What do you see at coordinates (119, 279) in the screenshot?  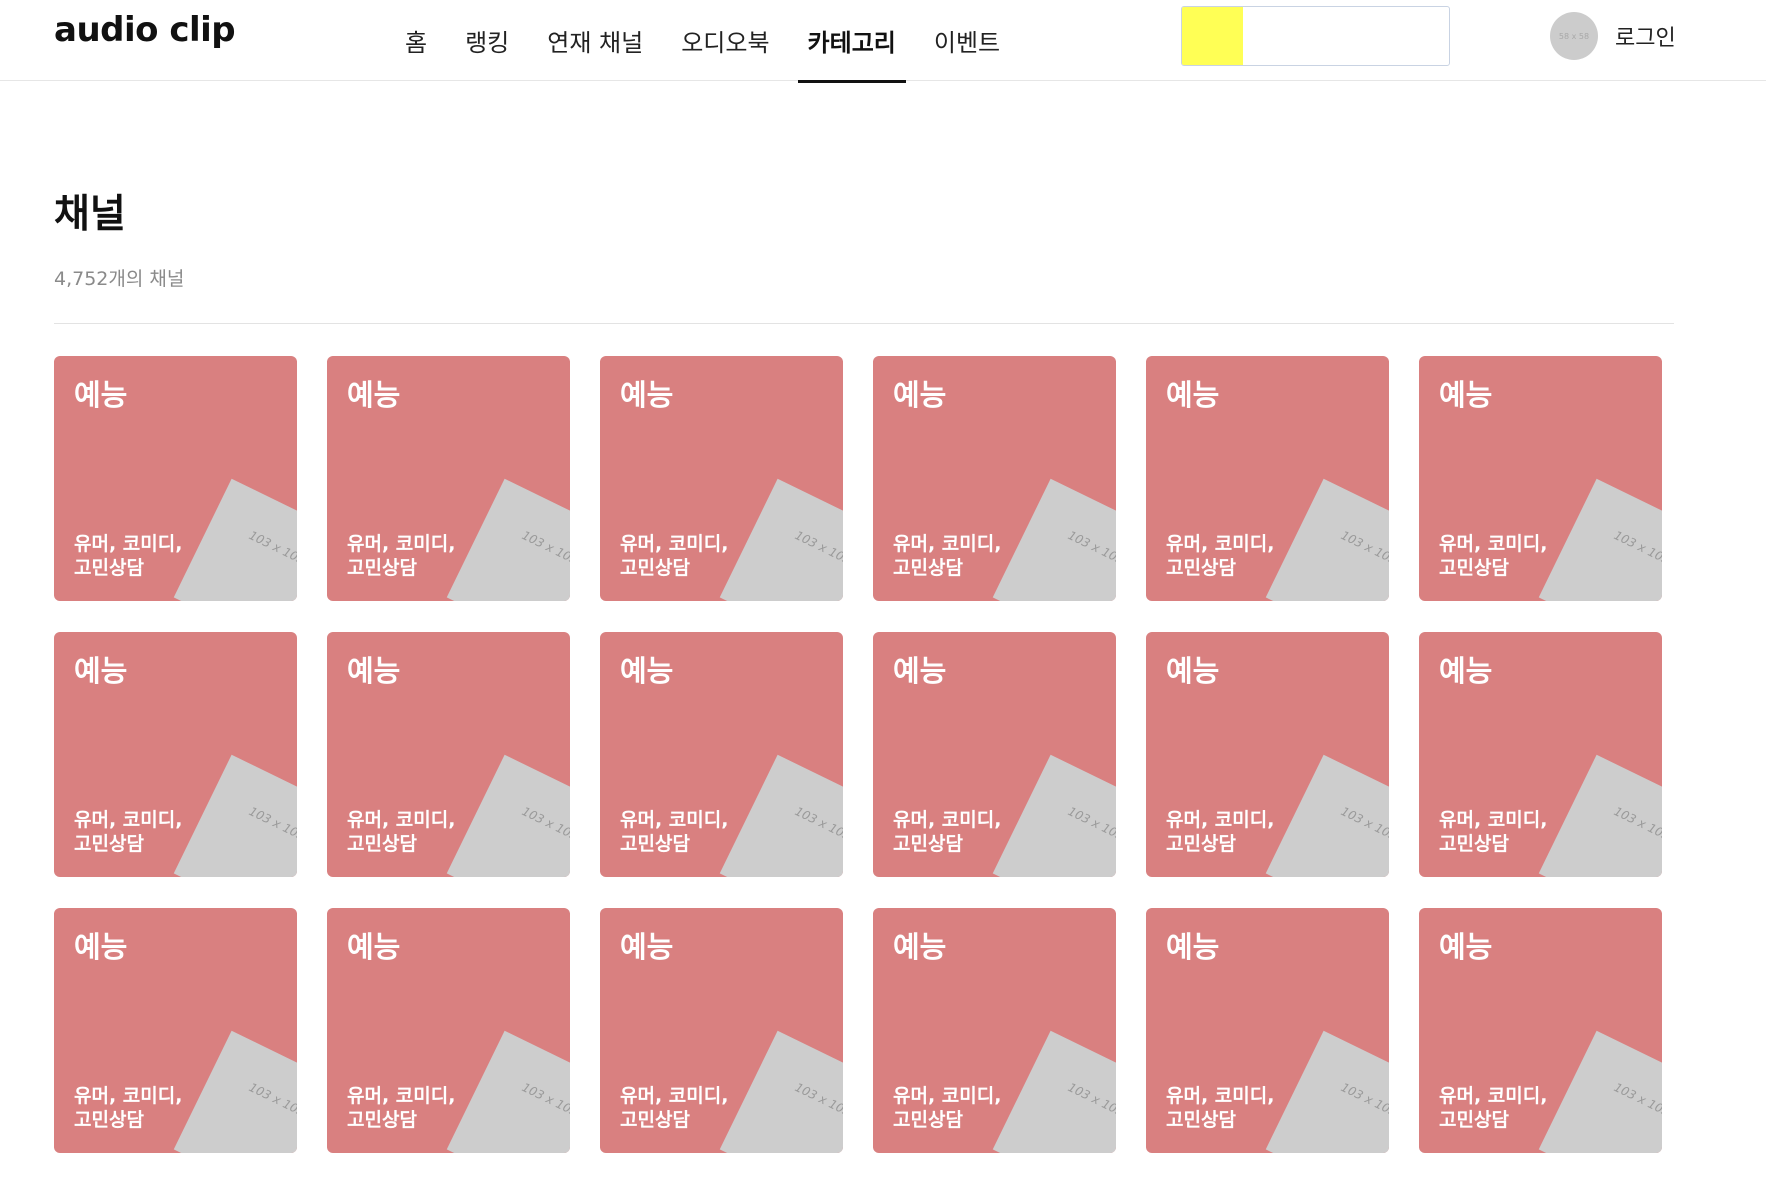 I see `channel-count: 4,752개의 채널` at bounding box center [119, 279].